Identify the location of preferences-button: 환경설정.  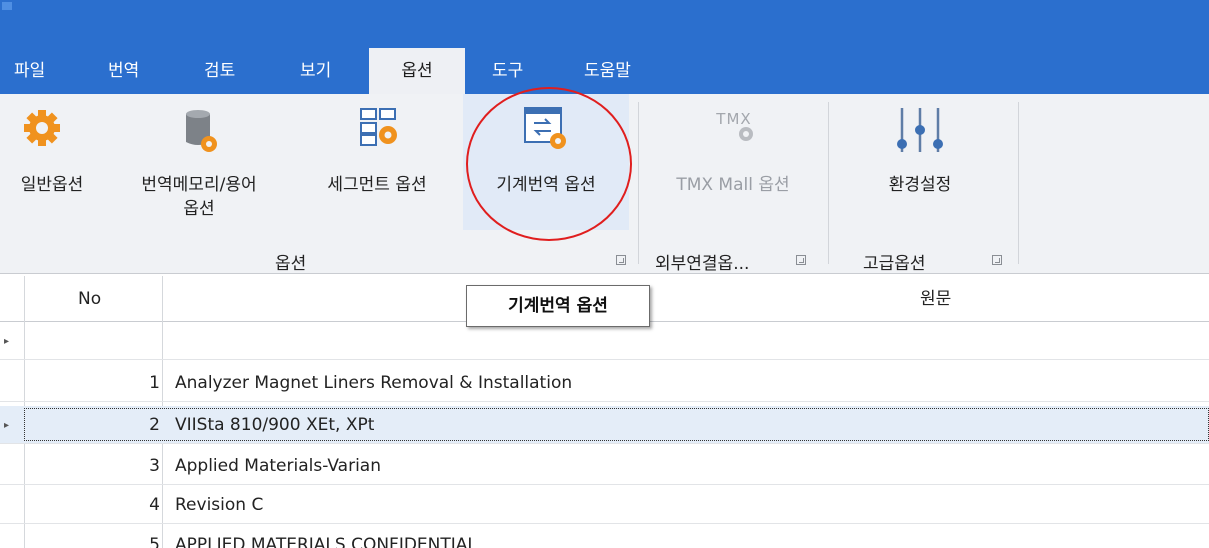
(920, 169).